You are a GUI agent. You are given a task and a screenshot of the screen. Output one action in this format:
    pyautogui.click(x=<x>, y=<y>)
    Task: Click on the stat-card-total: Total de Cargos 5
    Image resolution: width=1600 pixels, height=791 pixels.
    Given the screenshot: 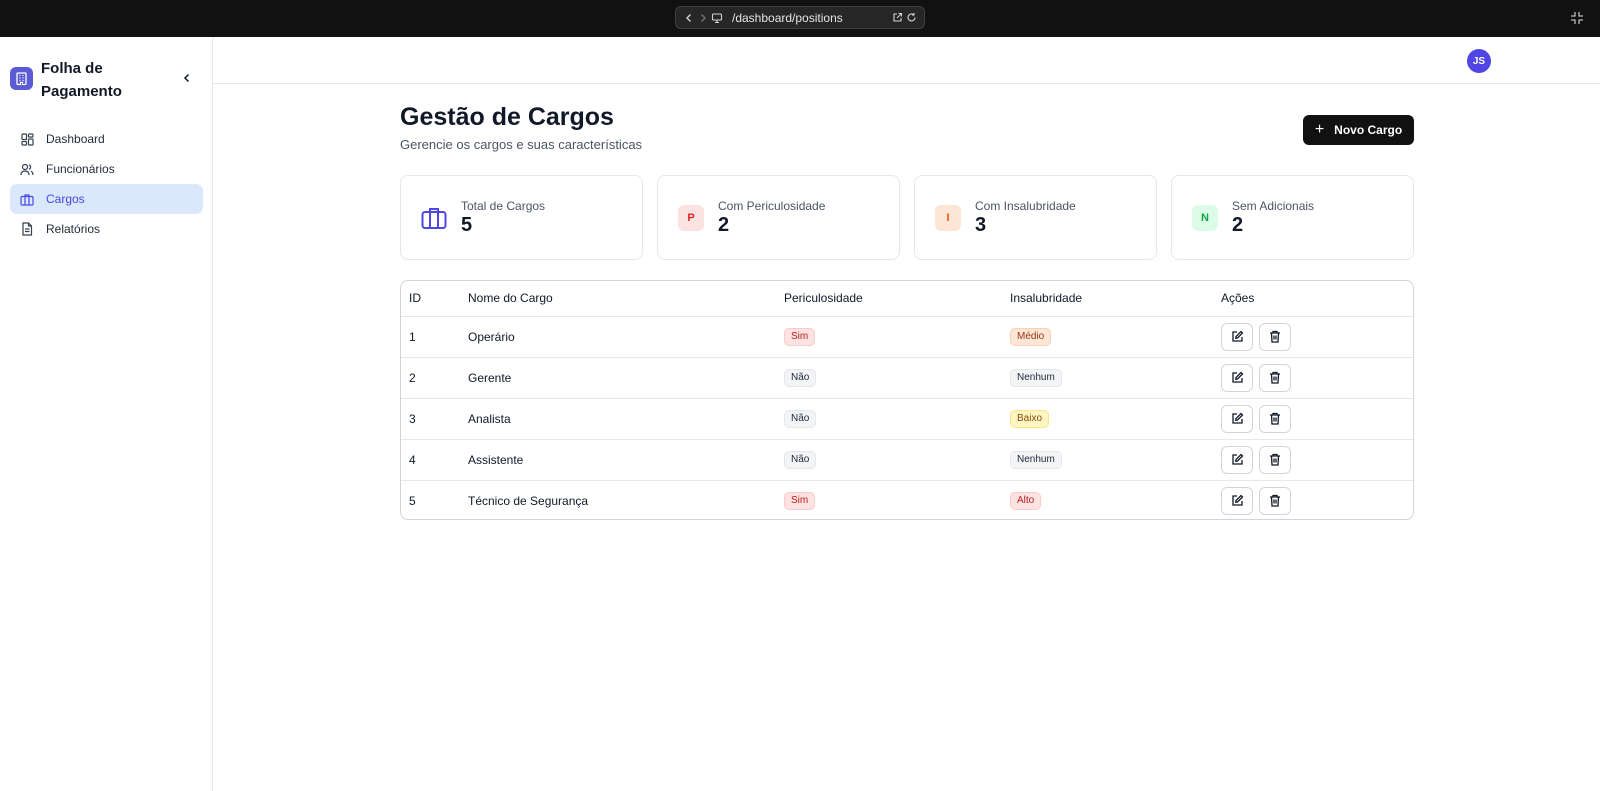 What is the action you would take?
    pyautogui.click(x=521, y=217)
    